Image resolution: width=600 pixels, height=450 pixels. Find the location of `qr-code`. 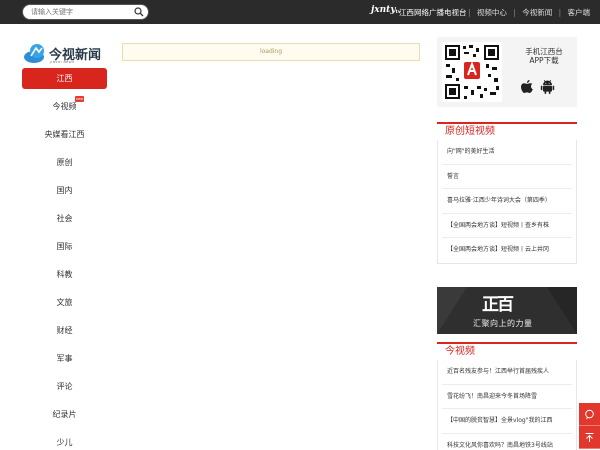

qr-code is located at coordinates (472, 72).